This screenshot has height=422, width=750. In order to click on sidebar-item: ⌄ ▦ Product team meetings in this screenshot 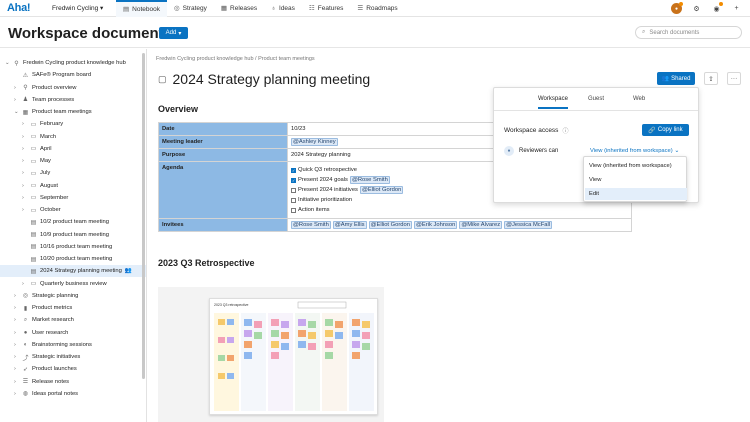, I will do `click(53, 112)`.